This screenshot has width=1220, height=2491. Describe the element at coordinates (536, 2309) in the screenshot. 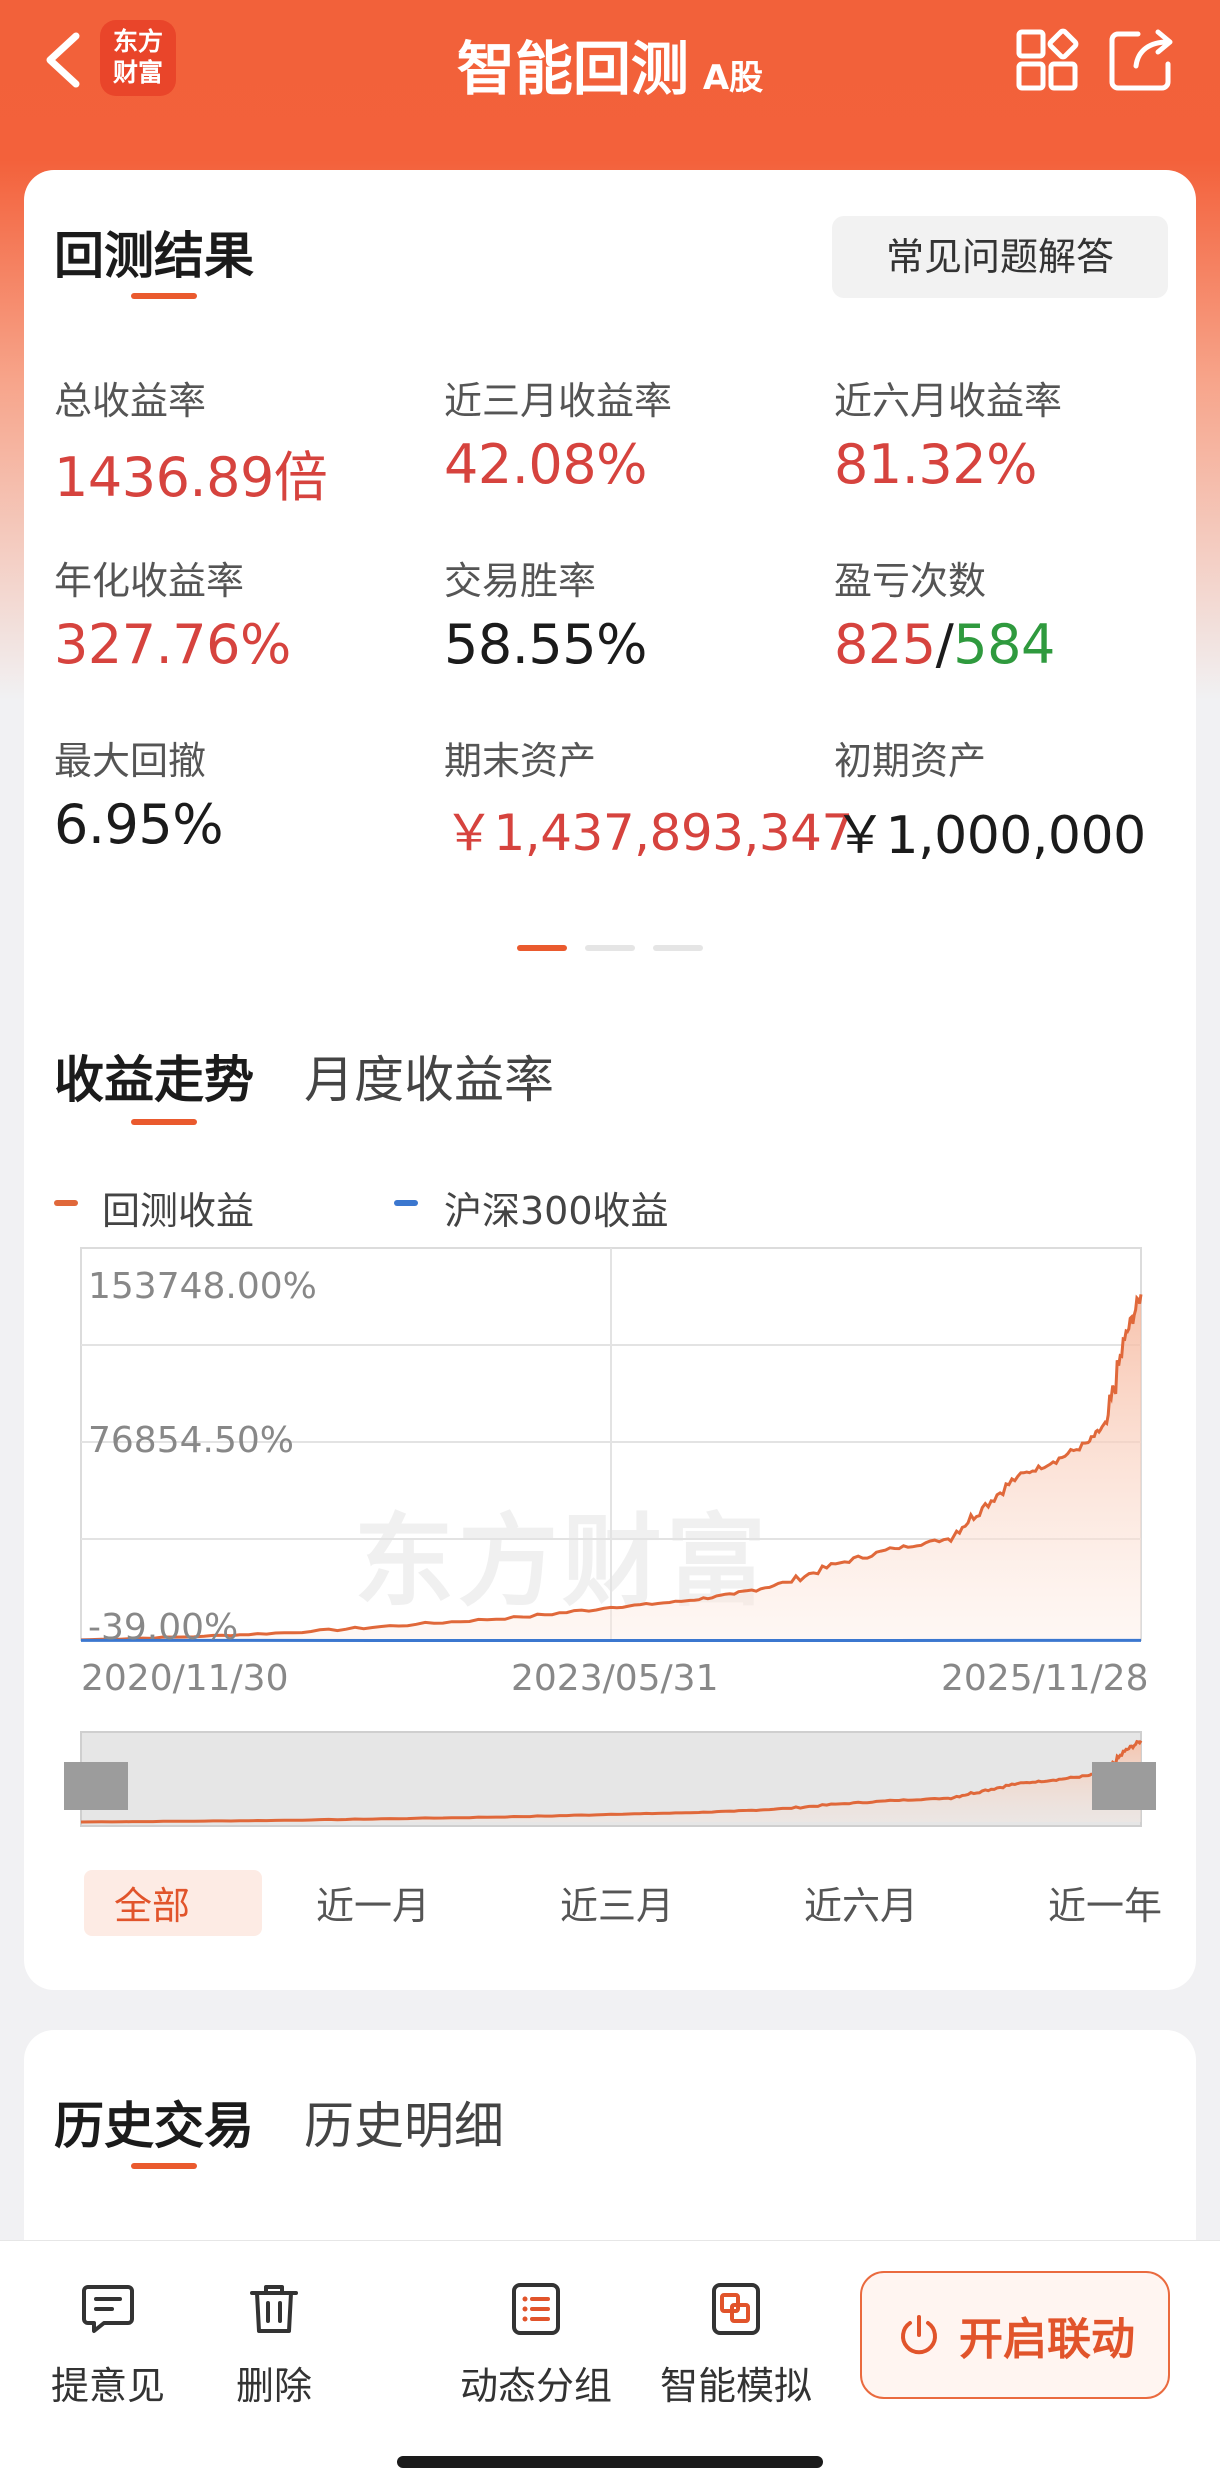

I see `list-icon` at that location.